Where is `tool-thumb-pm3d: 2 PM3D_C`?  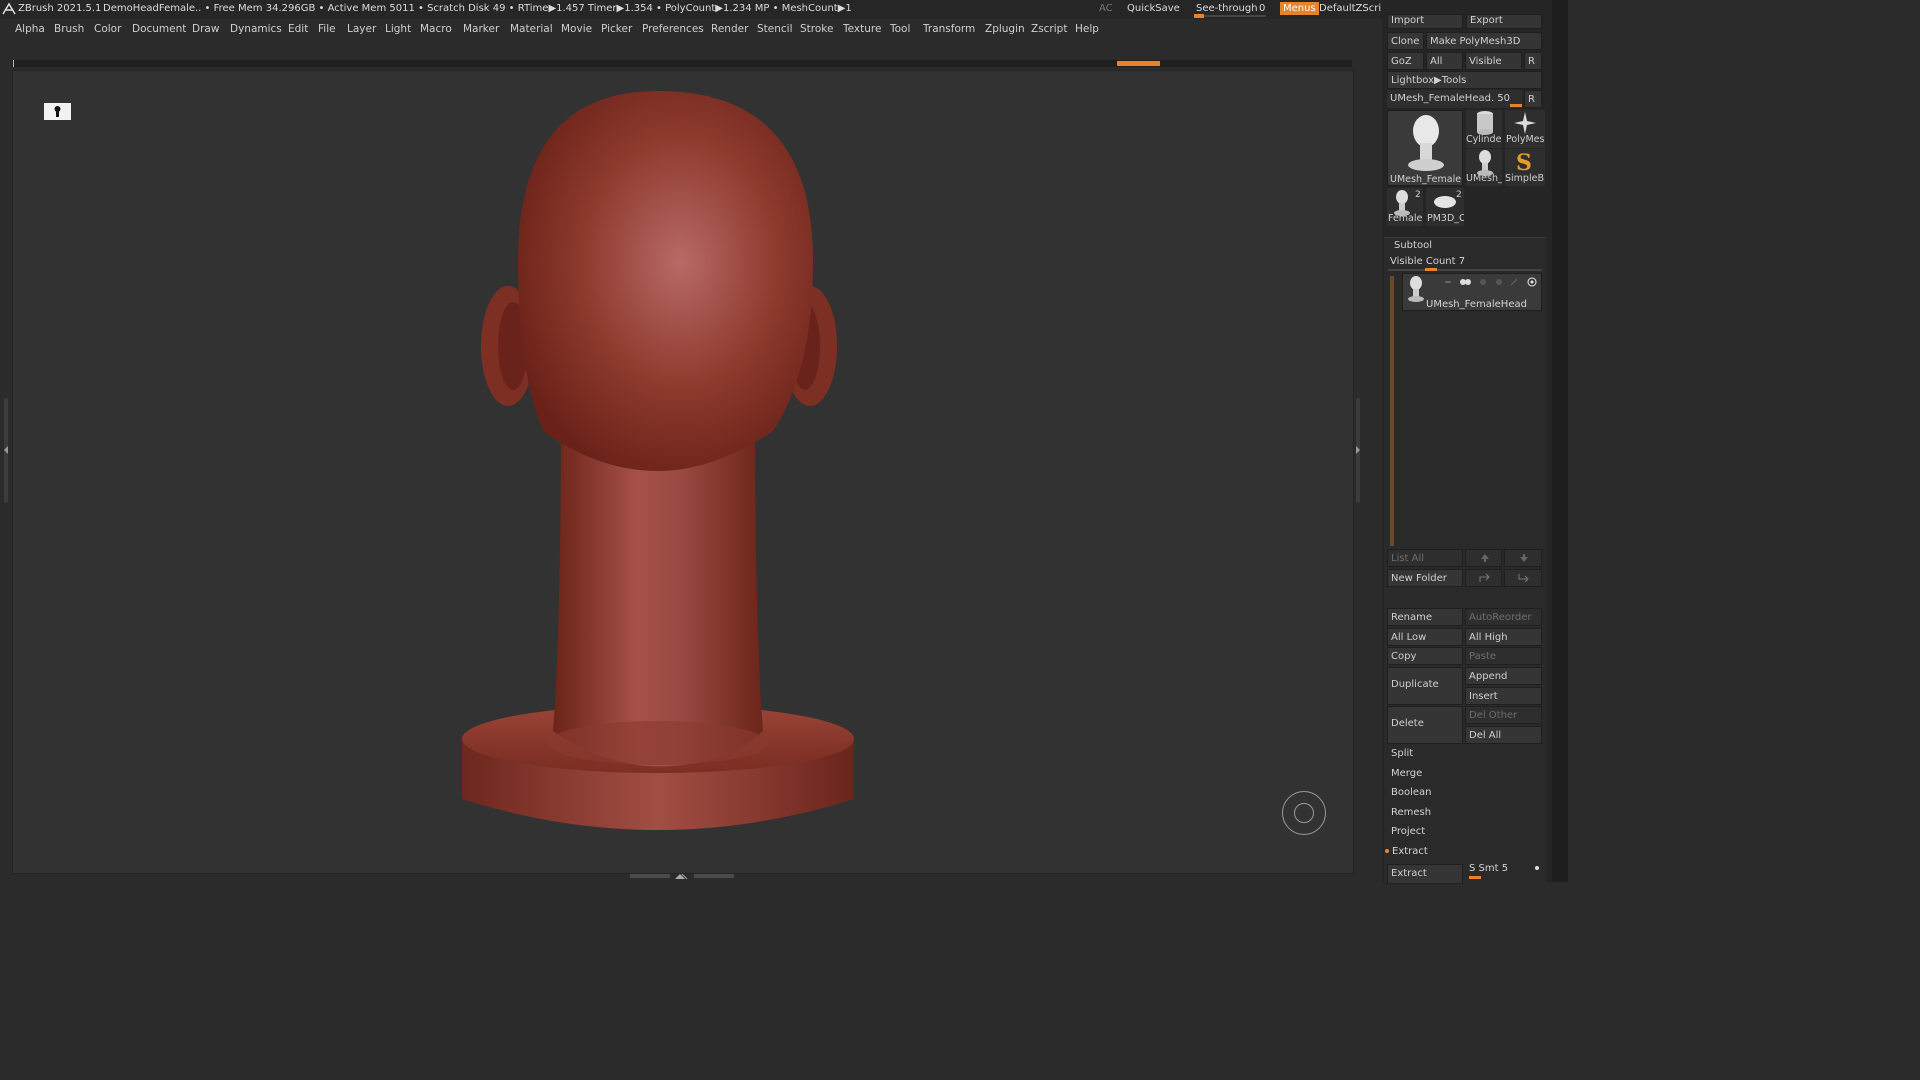
tool-thumb-pm3d: 2 PM3D_C is located at coordinates (1445, 207).